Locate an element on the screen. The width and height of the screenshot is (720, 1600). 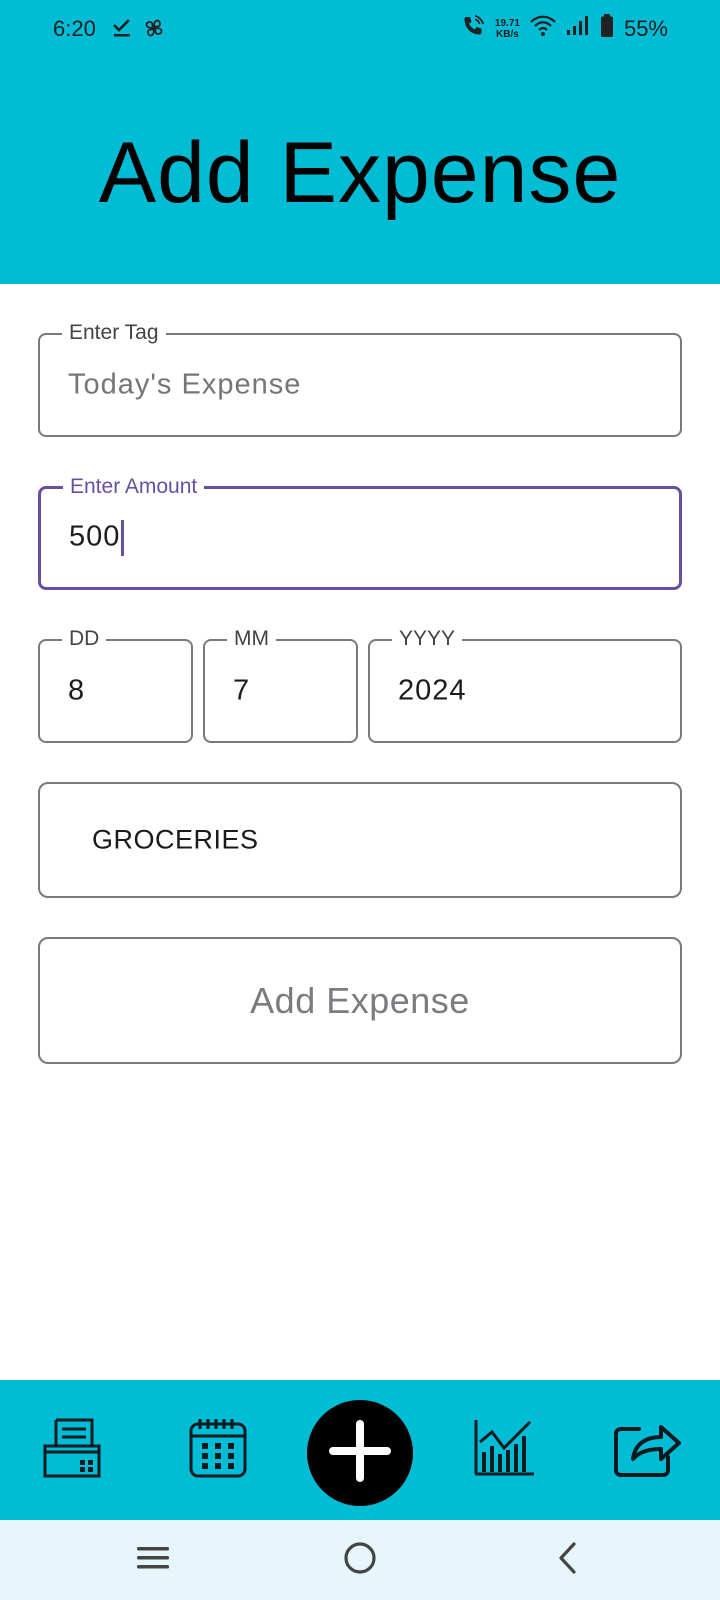
stats-chart-icon is located at coordinates (504, 1450).